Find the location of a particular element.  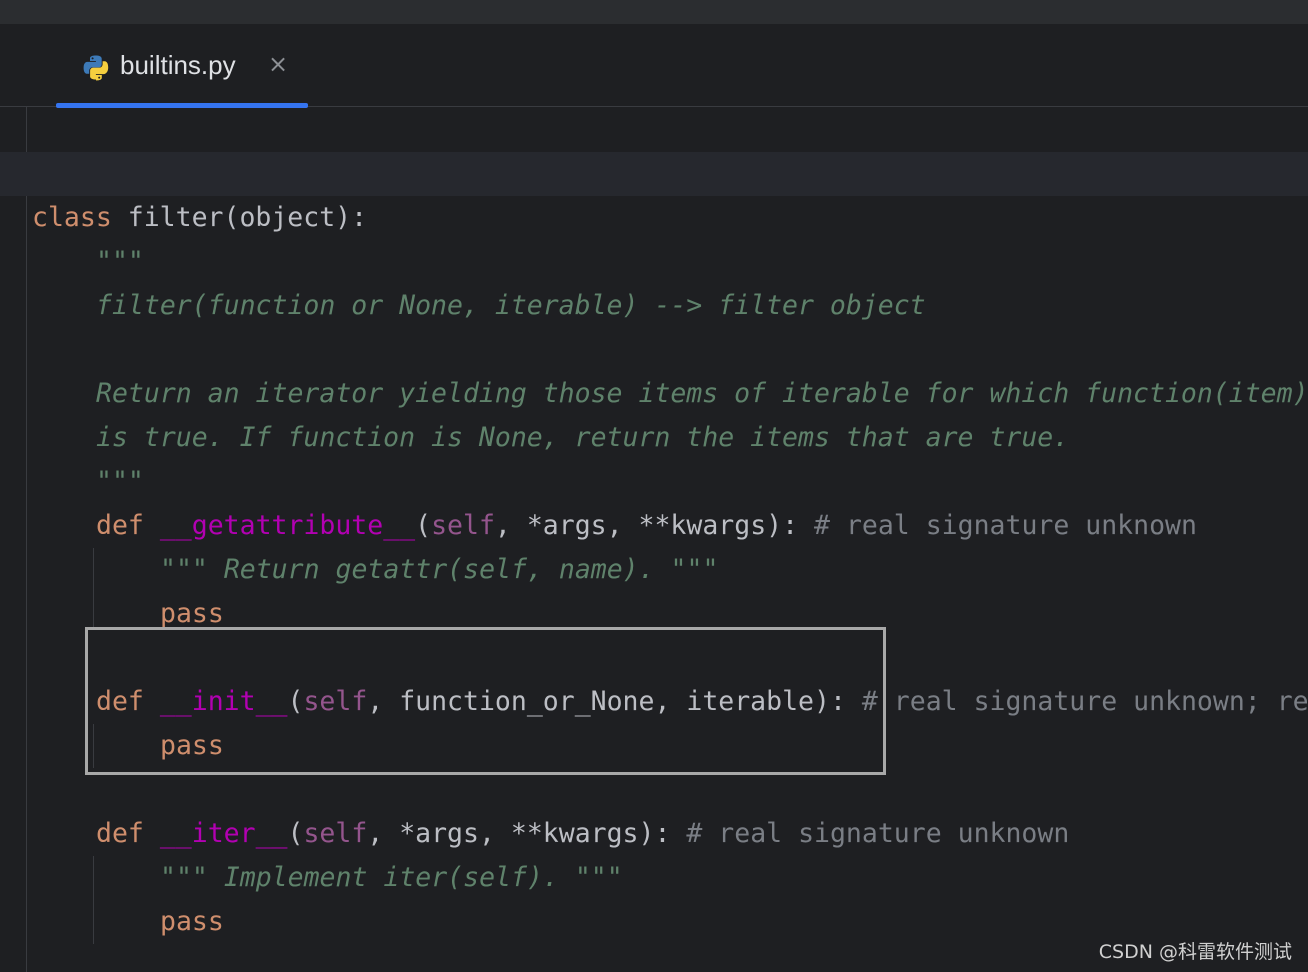

code-line-doc: """ Return getattr(self, name). """ is located at coordinates (439, 570).